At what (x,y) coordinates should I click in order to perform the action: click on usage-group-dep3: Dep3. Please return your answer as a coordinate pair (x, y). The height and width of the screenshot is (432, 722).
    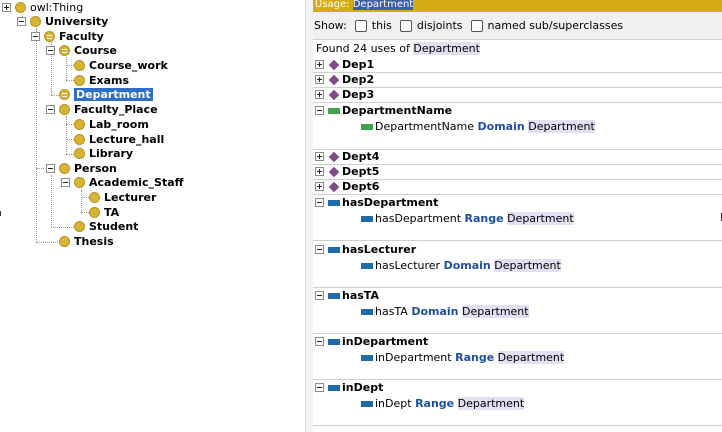
    Looking at the image, I should click on (518, 94).